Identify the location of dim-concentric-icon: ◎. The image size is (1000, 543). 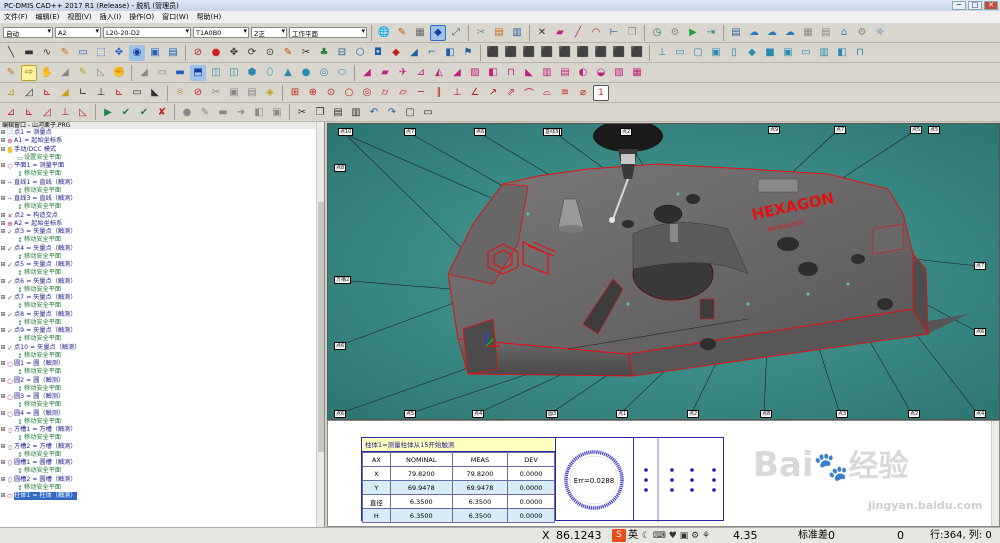
(367, 93).